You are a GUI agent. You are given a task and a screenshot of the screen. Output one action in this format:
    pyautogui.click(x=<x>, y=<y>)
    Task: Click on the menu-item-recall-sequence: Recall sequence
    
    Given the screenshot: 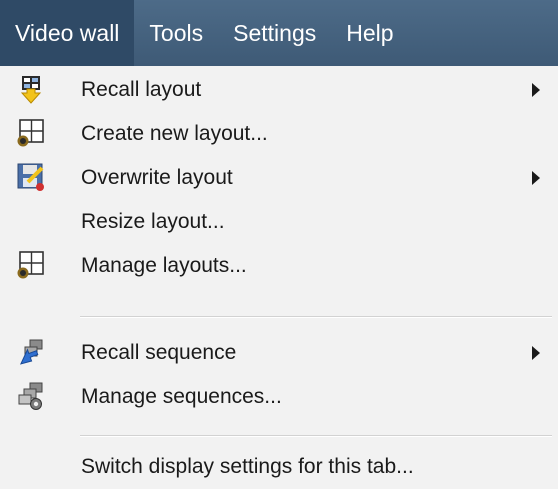 What is the action you would take?
    pyautogui.click(x=279, y=353)
    